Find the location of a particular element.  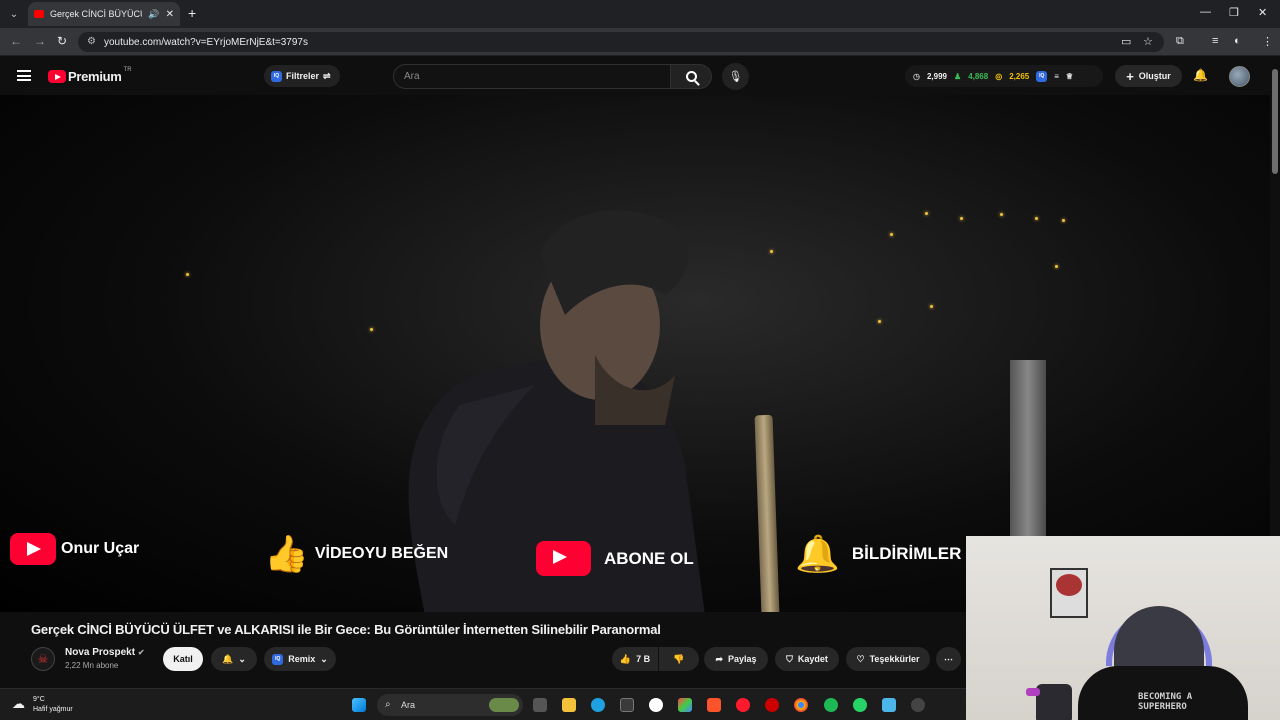

speaker-icon: 🔊 is located at coordinates (153, 14).